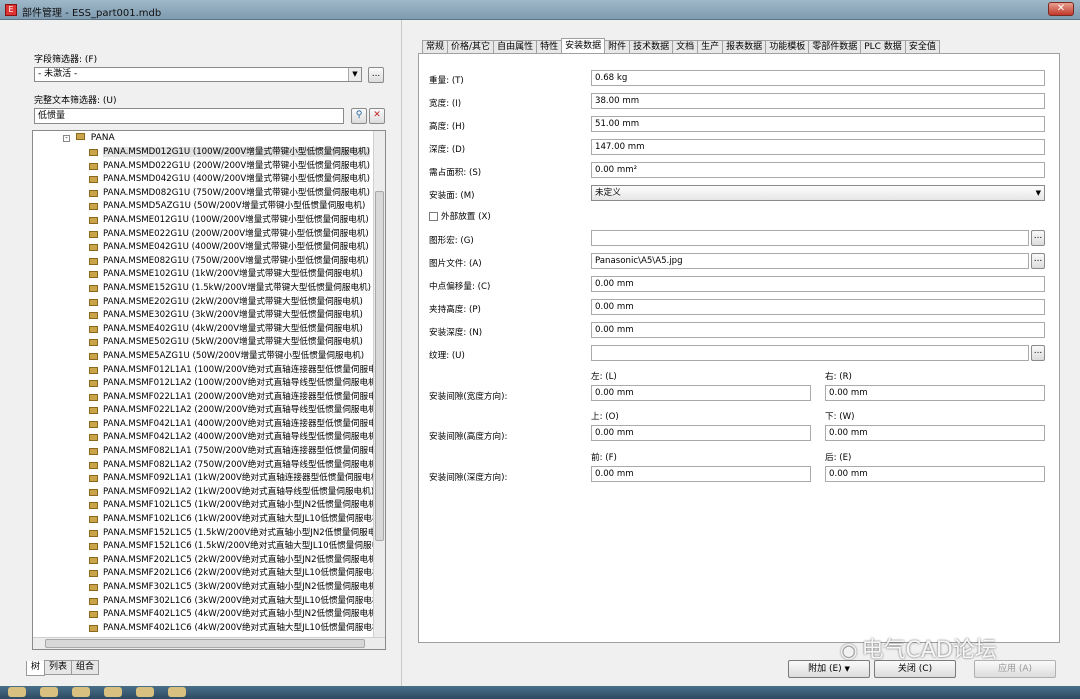 This screenshot has height=699, width=1080. Describe the element at coordinates (818, 78) in the screenshot. I see `weight-field: 0.68 kg` at that location.